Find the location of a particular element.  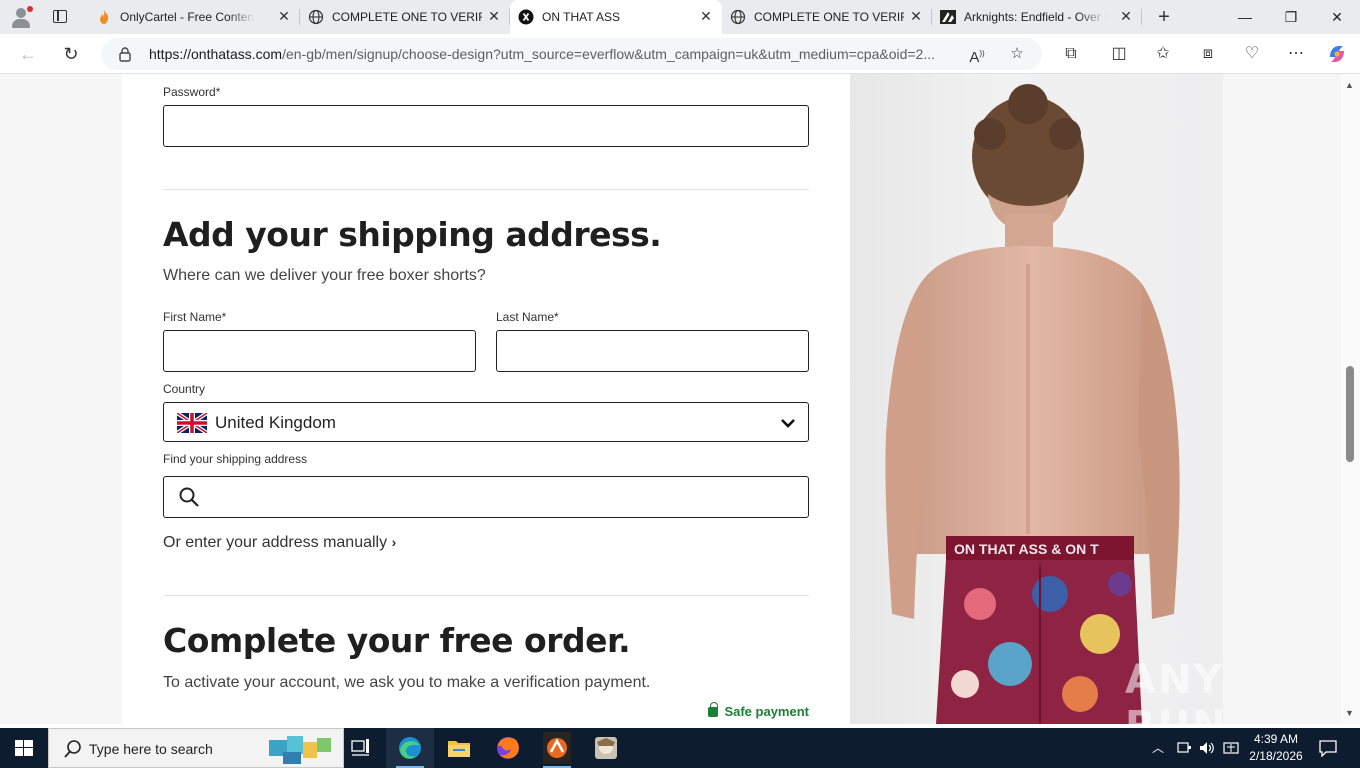

last-name-label: Last Name* is located at coordinates (527, 317).